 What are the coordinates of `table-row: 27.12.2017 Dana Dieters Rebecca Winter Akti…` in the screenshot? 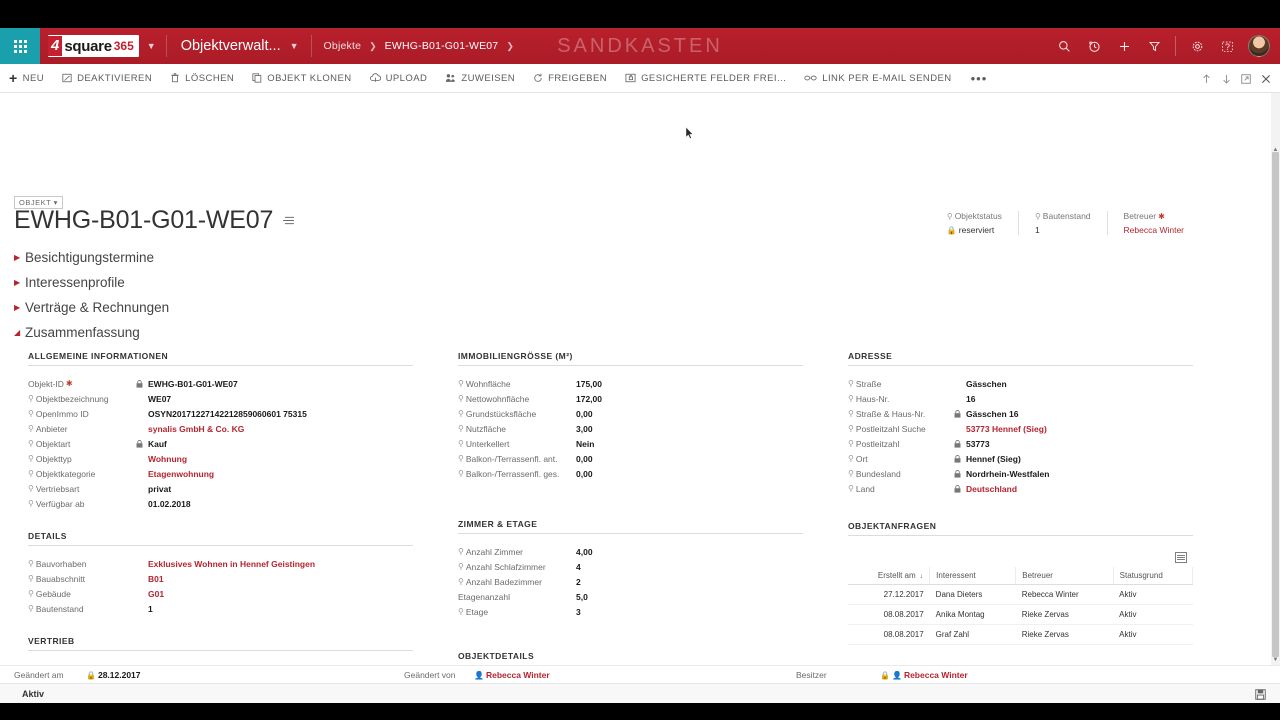 It's located at (1020, 594).